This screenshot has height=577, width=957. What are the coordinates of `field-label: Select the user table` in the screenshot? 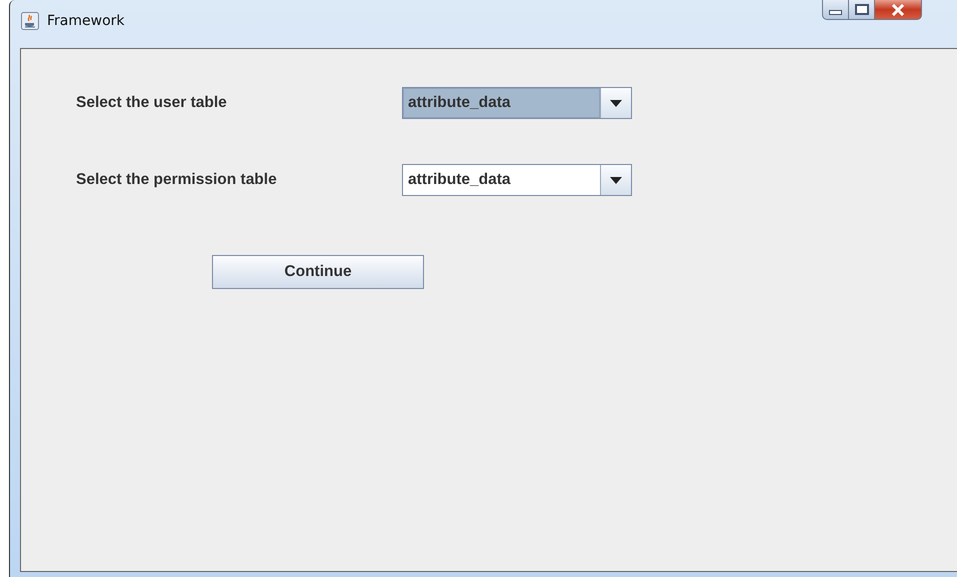 It's located at (152, 103).